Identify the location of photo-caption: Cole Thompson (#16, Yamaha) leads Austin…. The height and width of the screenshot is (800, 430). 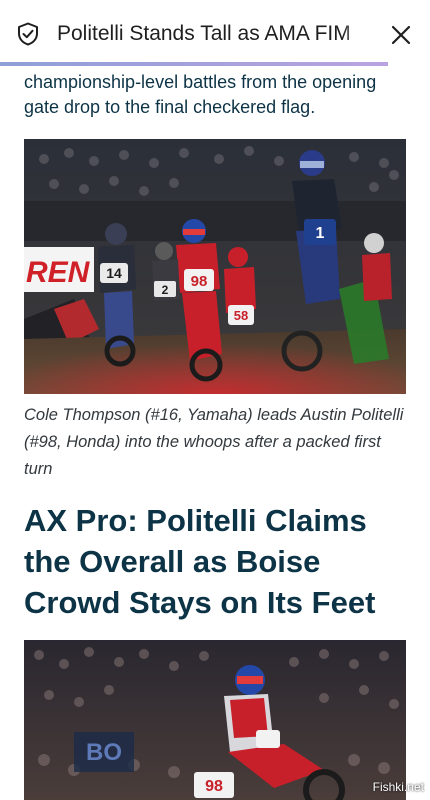
(214, 442).